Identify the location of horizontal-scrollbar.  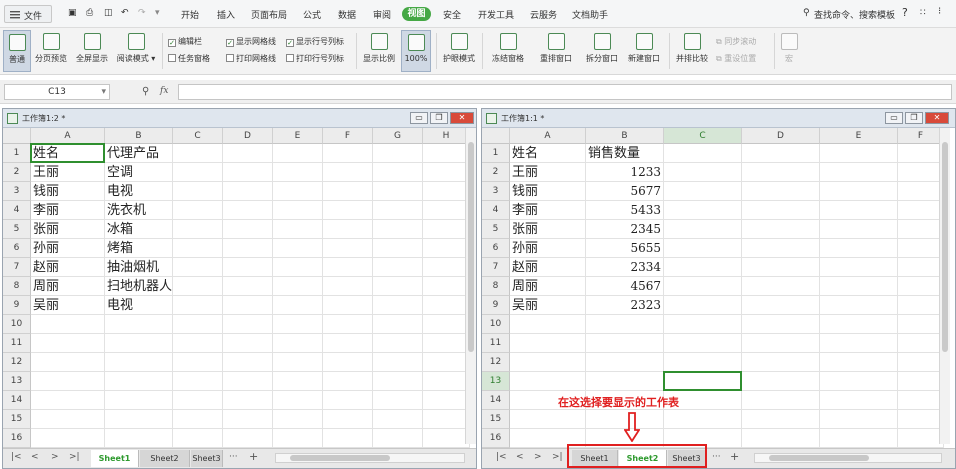
(848, 458).